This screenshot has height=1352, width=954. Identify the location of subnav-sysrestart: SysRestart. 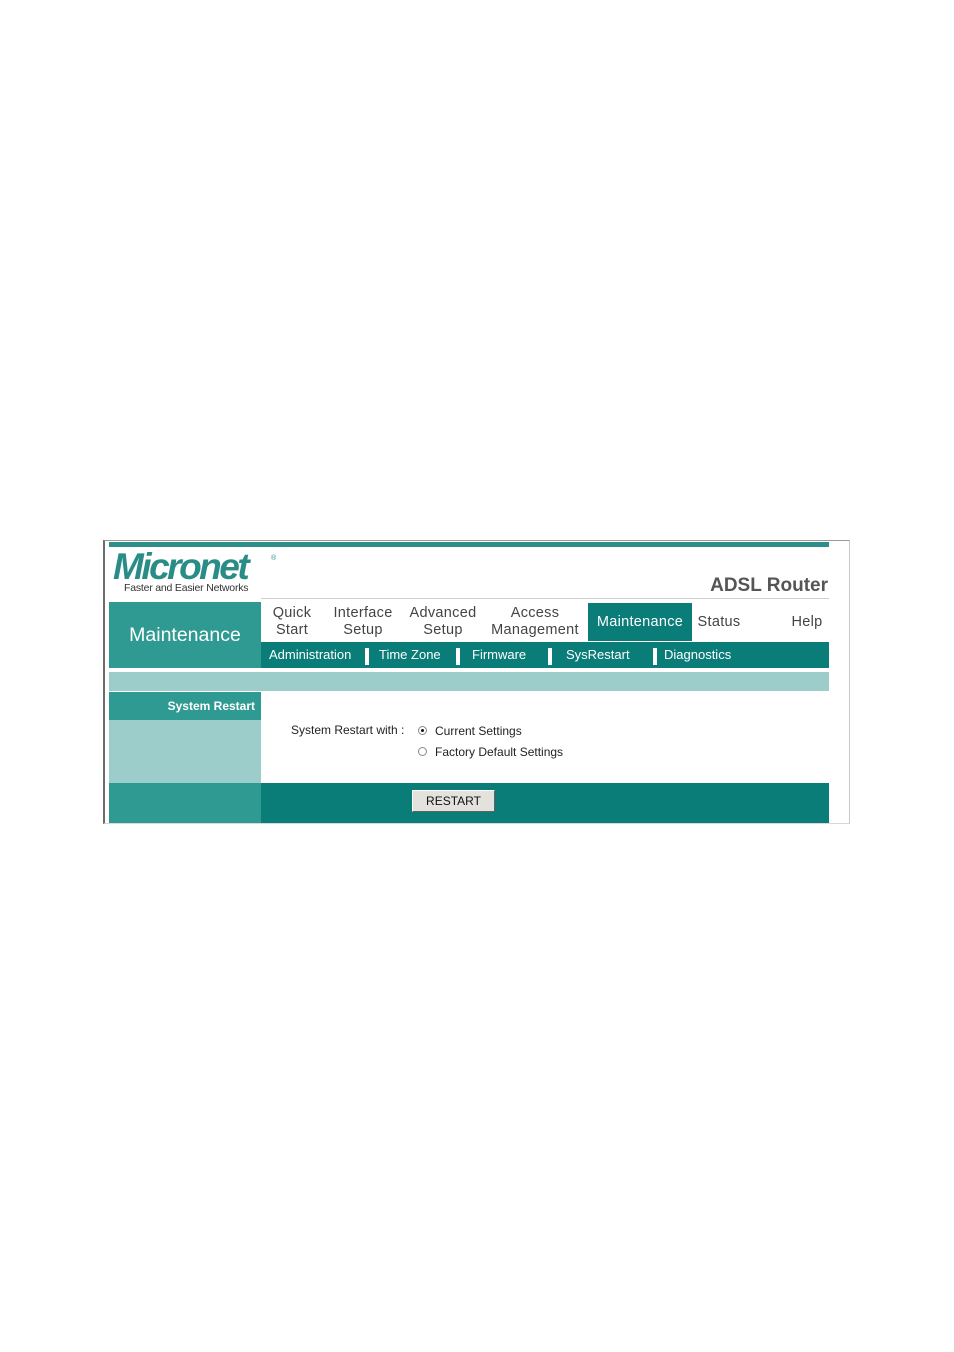
(598, 655).